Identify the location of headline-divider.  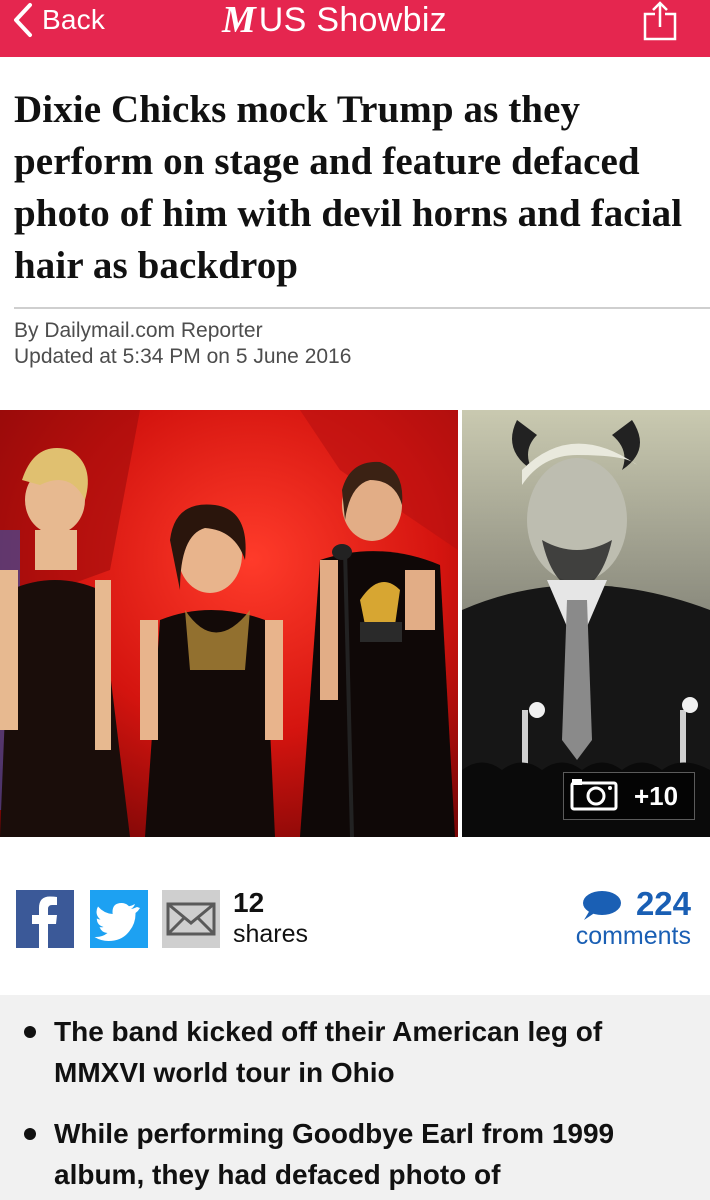
(362, 308).